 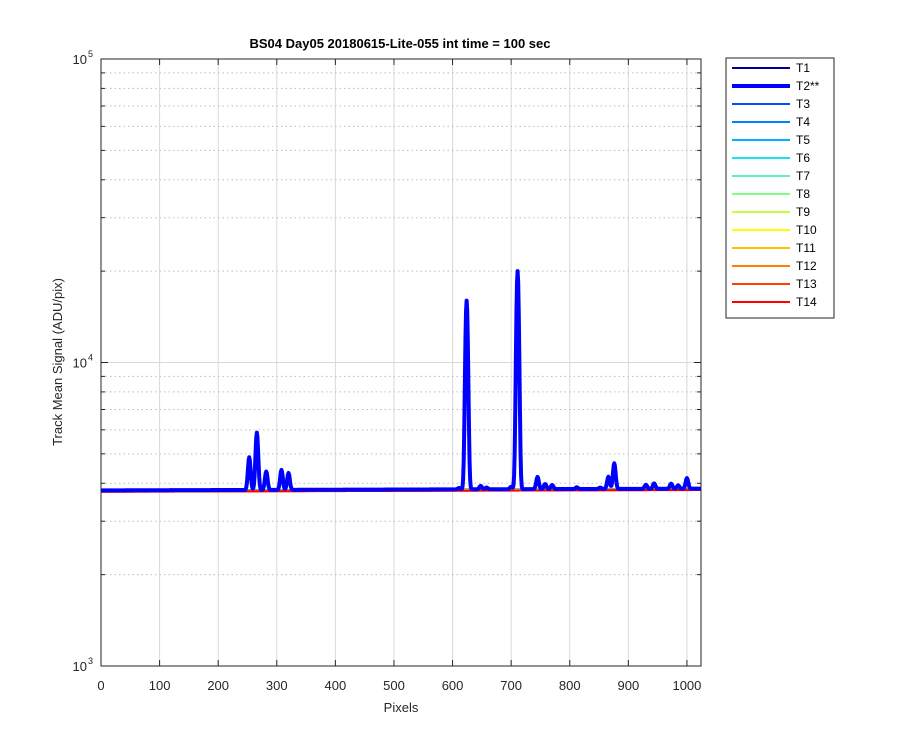 What do you see at coordinates (803, 176) in the screenshot?
I see `legend-label: T7` at bounding box center [803, 176].